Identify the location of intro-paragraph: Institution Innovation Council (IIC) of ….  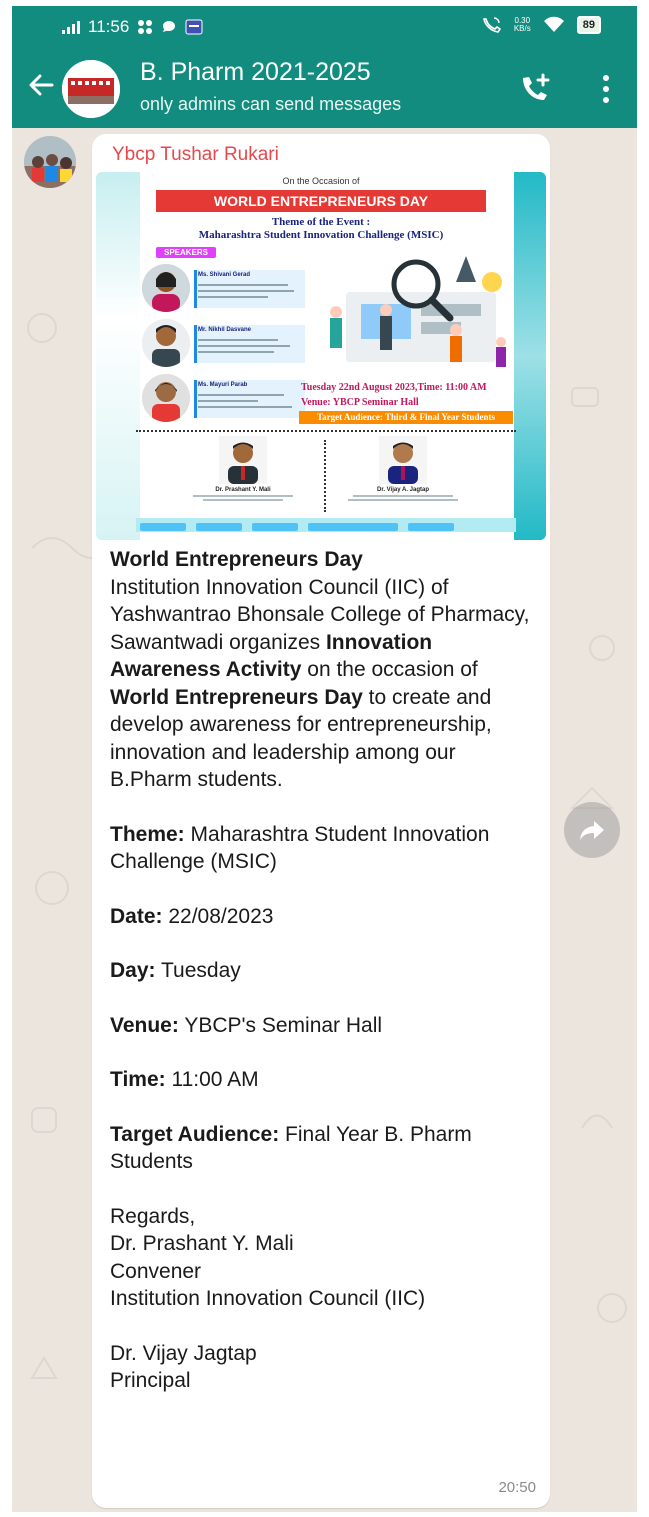
(320, 683).